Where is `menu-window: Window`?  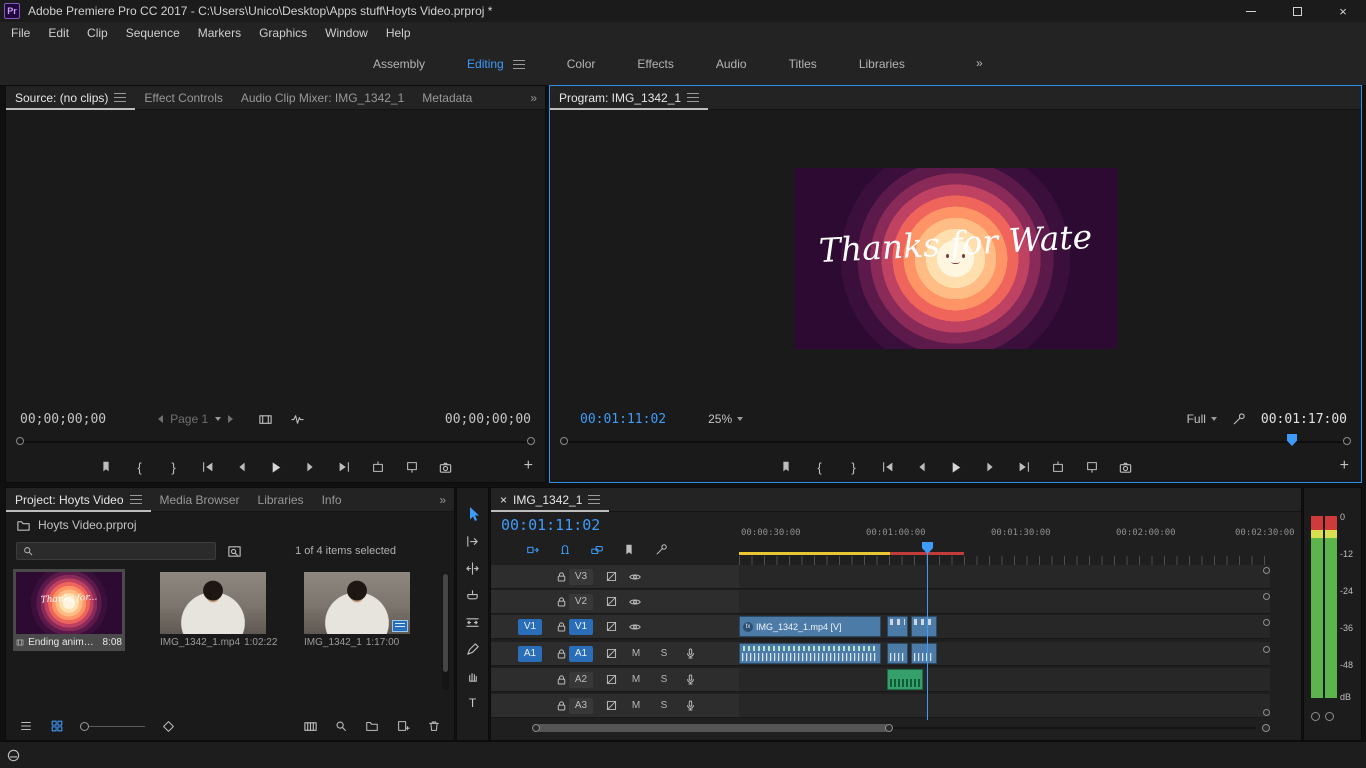
menu-window: Window is located at coordinates (346, 33).